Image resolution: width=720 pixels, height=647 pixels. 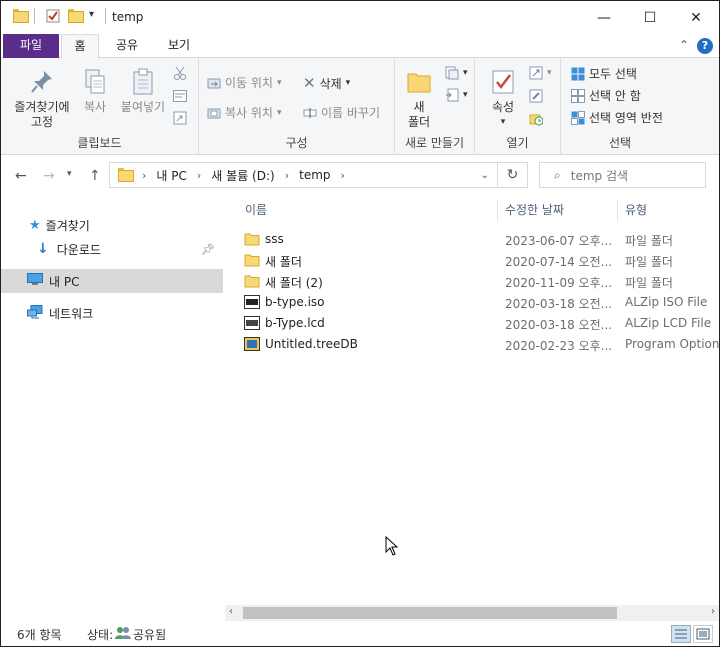 What do you see at coordinates (256, 210) in the screenshot?
I see `column-header-name: 이름` at bounding box center [256, 210].